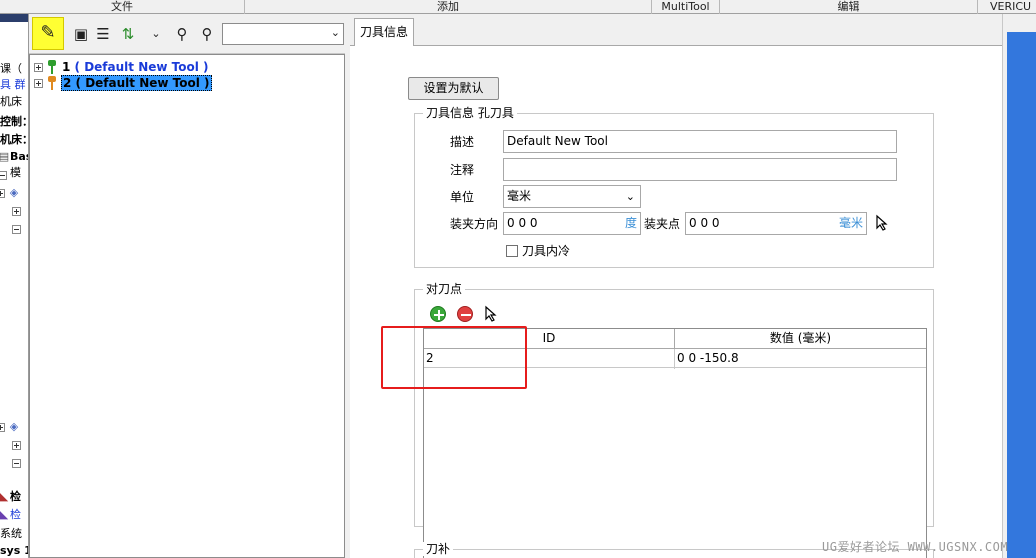 This screenshot has height=558, width=1036. I want to click on clamp-direction-unit: 度, so click(630, 223).